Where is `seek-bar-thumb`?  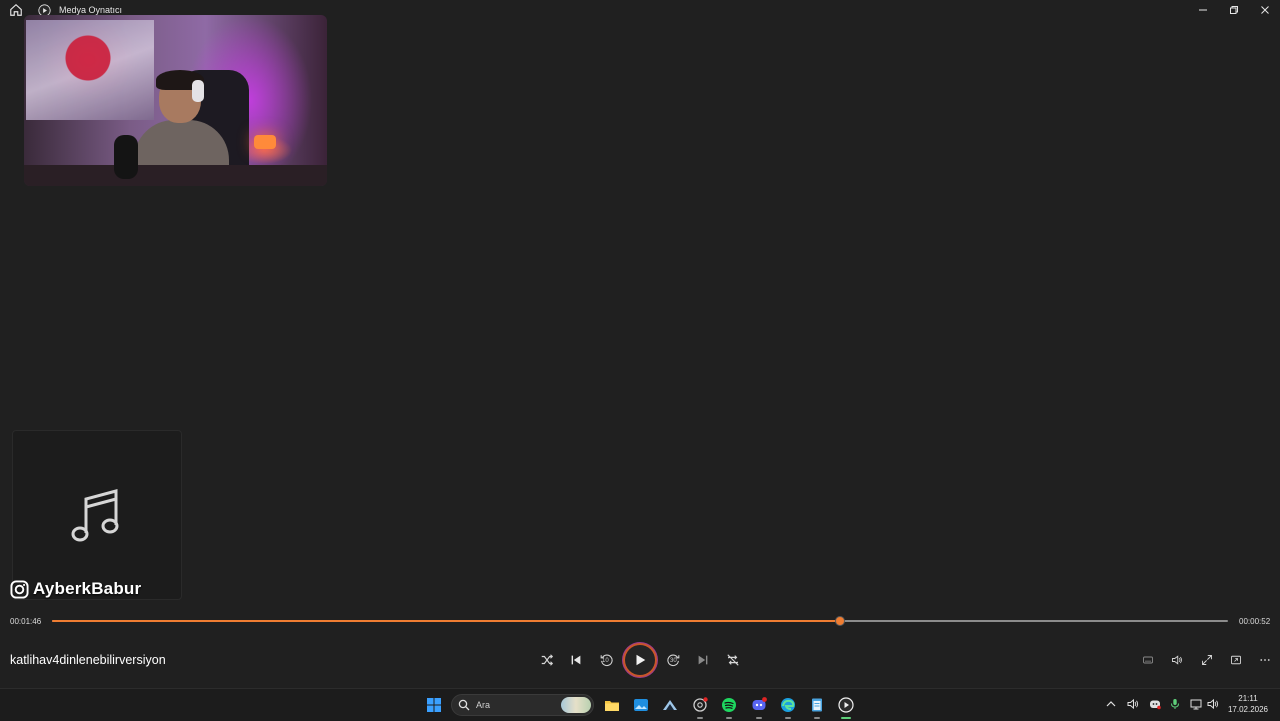
seek-bar-thumb is located at coordinates (839, 621).